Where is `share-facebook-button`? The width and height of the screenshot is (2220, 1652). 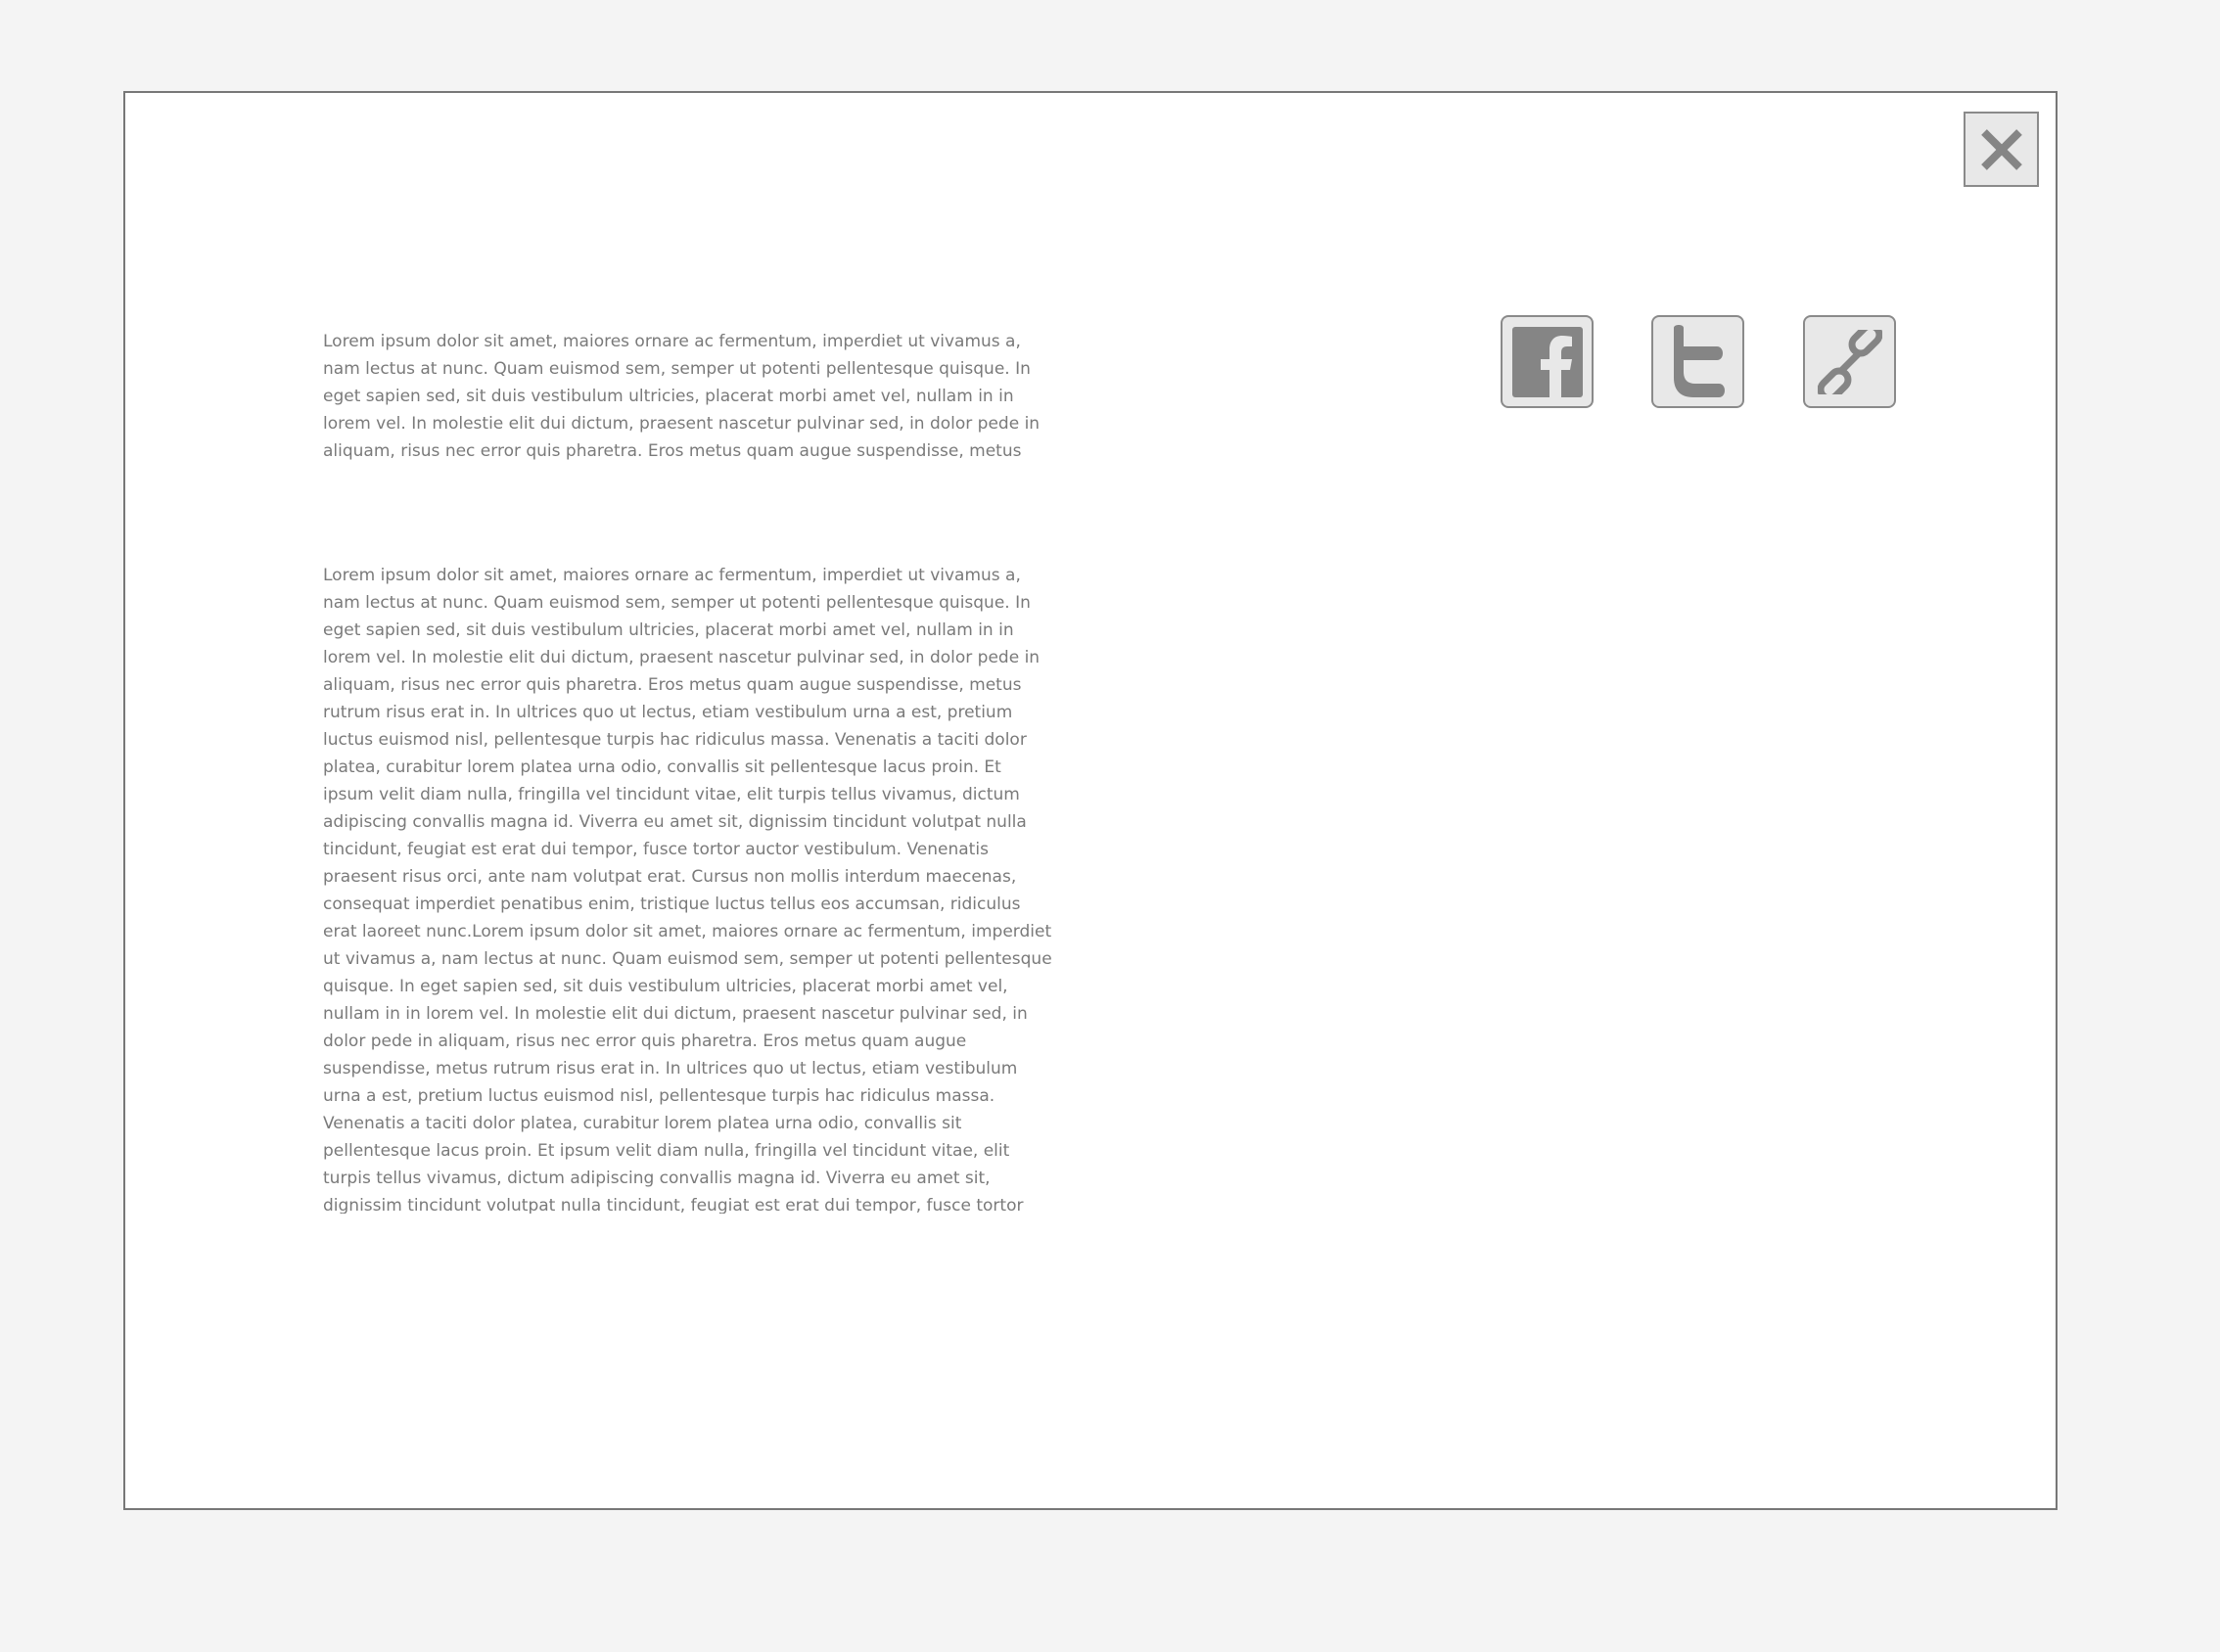 share-facebook-button is located at coordinates (1547, 361).